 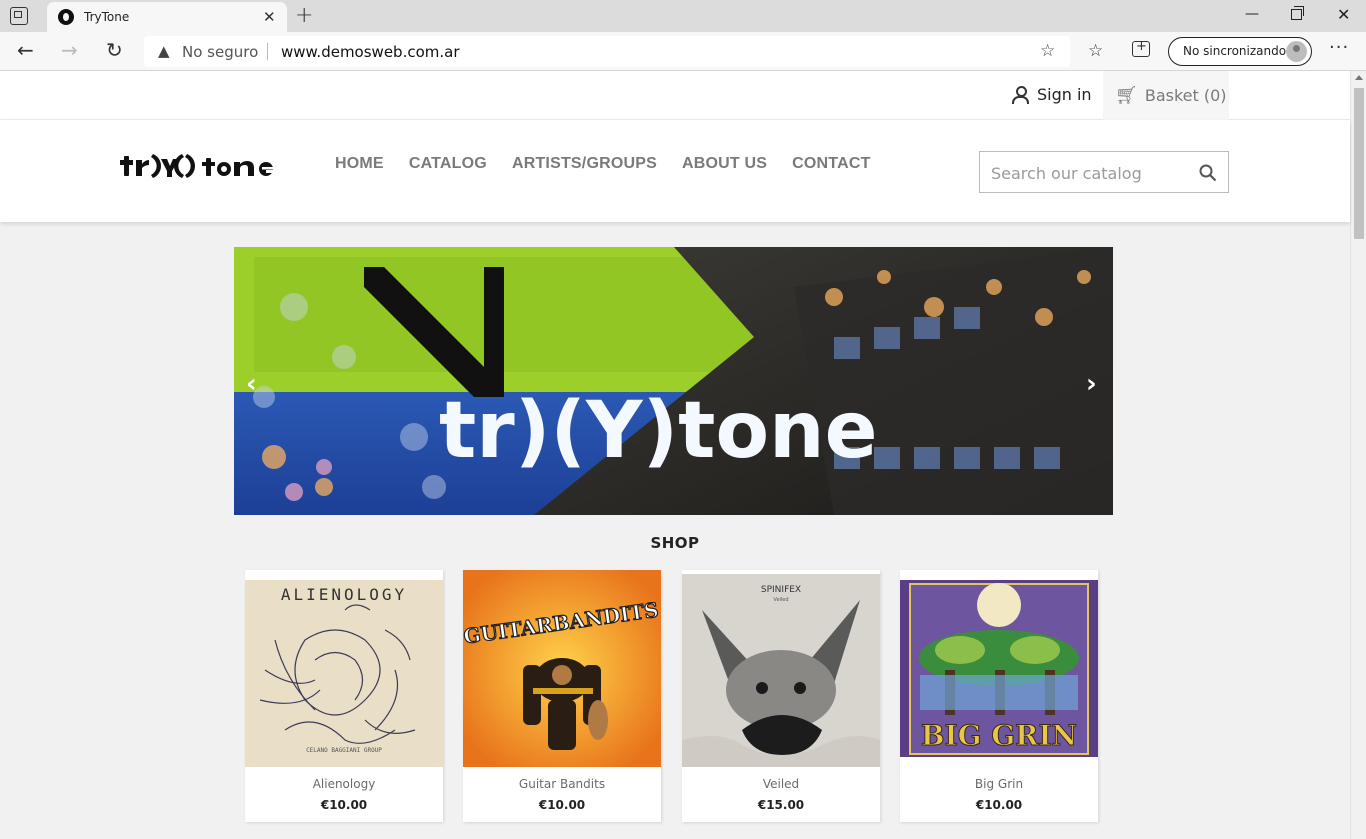 I want to click on scrollbar-thumb, so click(x=1359, y=163).